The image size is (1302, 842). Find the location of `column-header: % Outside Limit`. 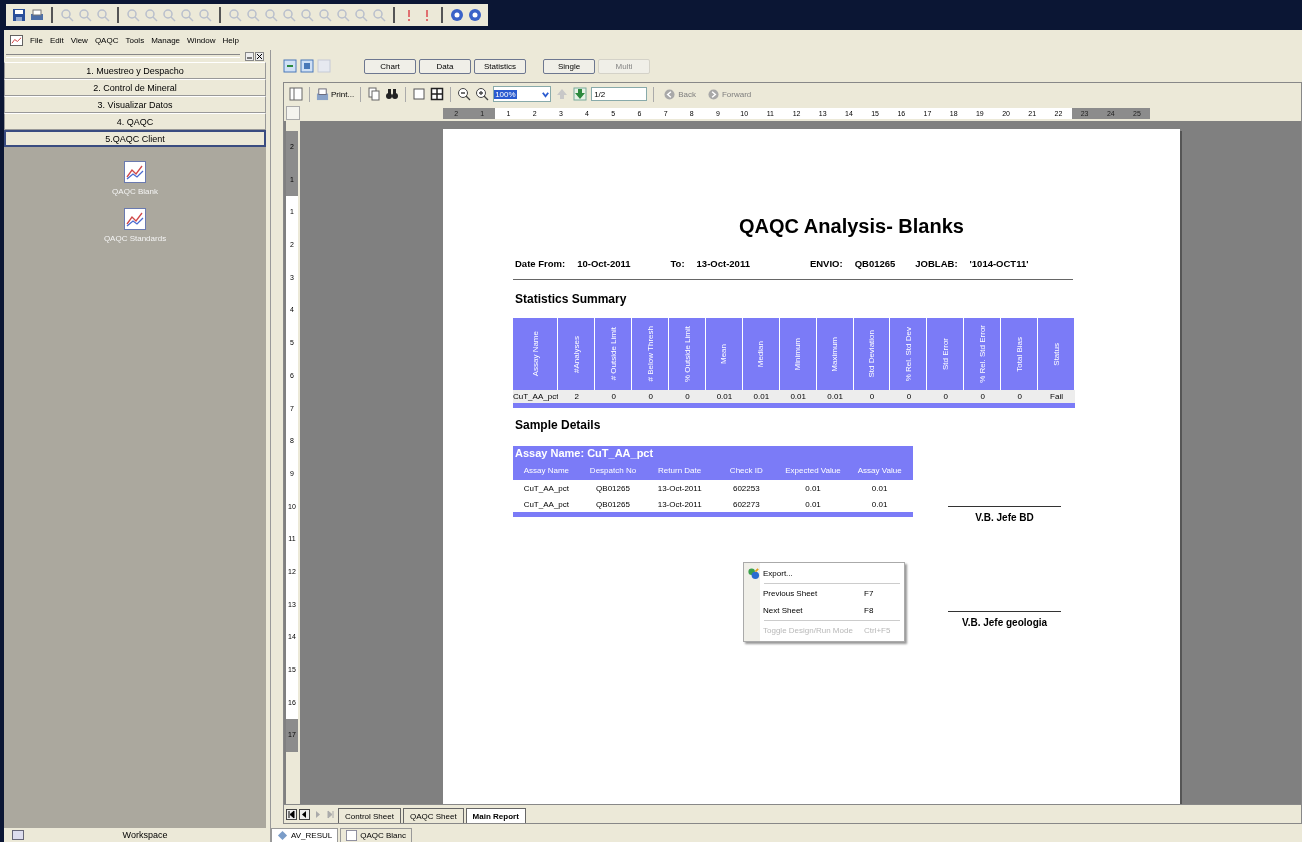

column-header: % Outside Limit is located at coordinates (687, 354).